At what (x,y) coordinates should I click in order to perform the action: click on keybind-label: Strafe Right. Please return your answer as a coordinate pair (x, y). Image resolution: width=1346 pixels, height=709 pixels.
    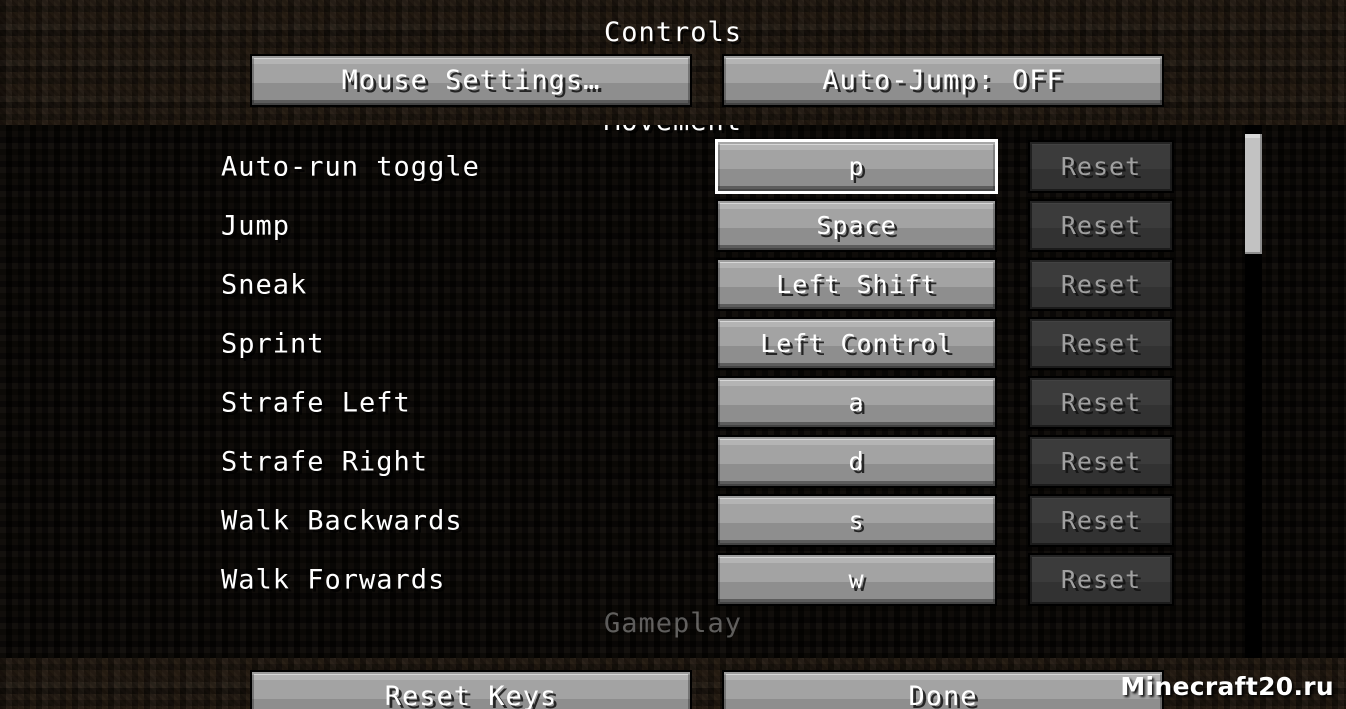
    Looking at the image, I should click on (325, 461).